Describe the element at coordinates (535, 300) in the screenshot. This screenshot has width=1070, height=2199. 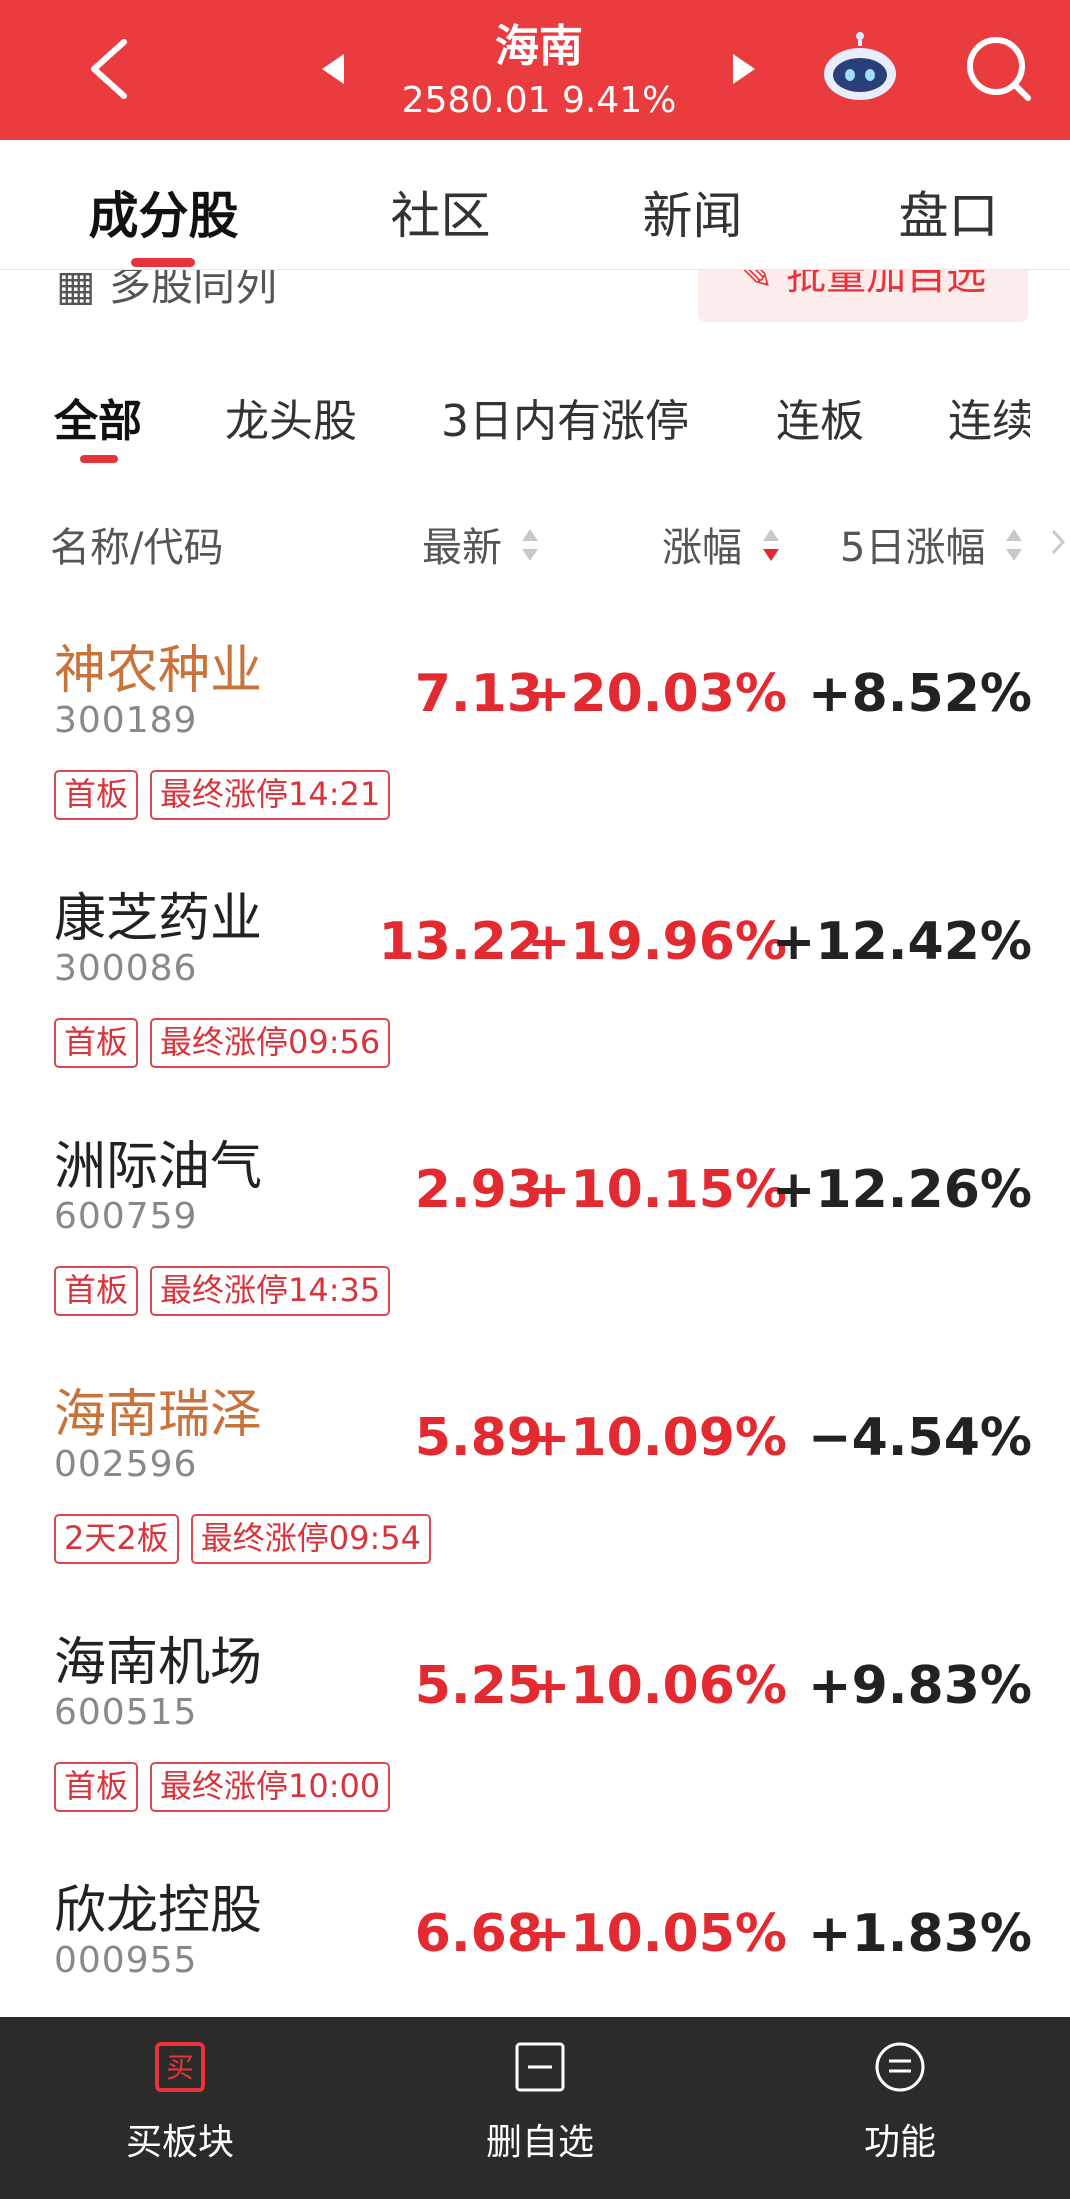
I see `list-toolbar: ▦ 多股同列 ✎ 批量加自选` at that location.